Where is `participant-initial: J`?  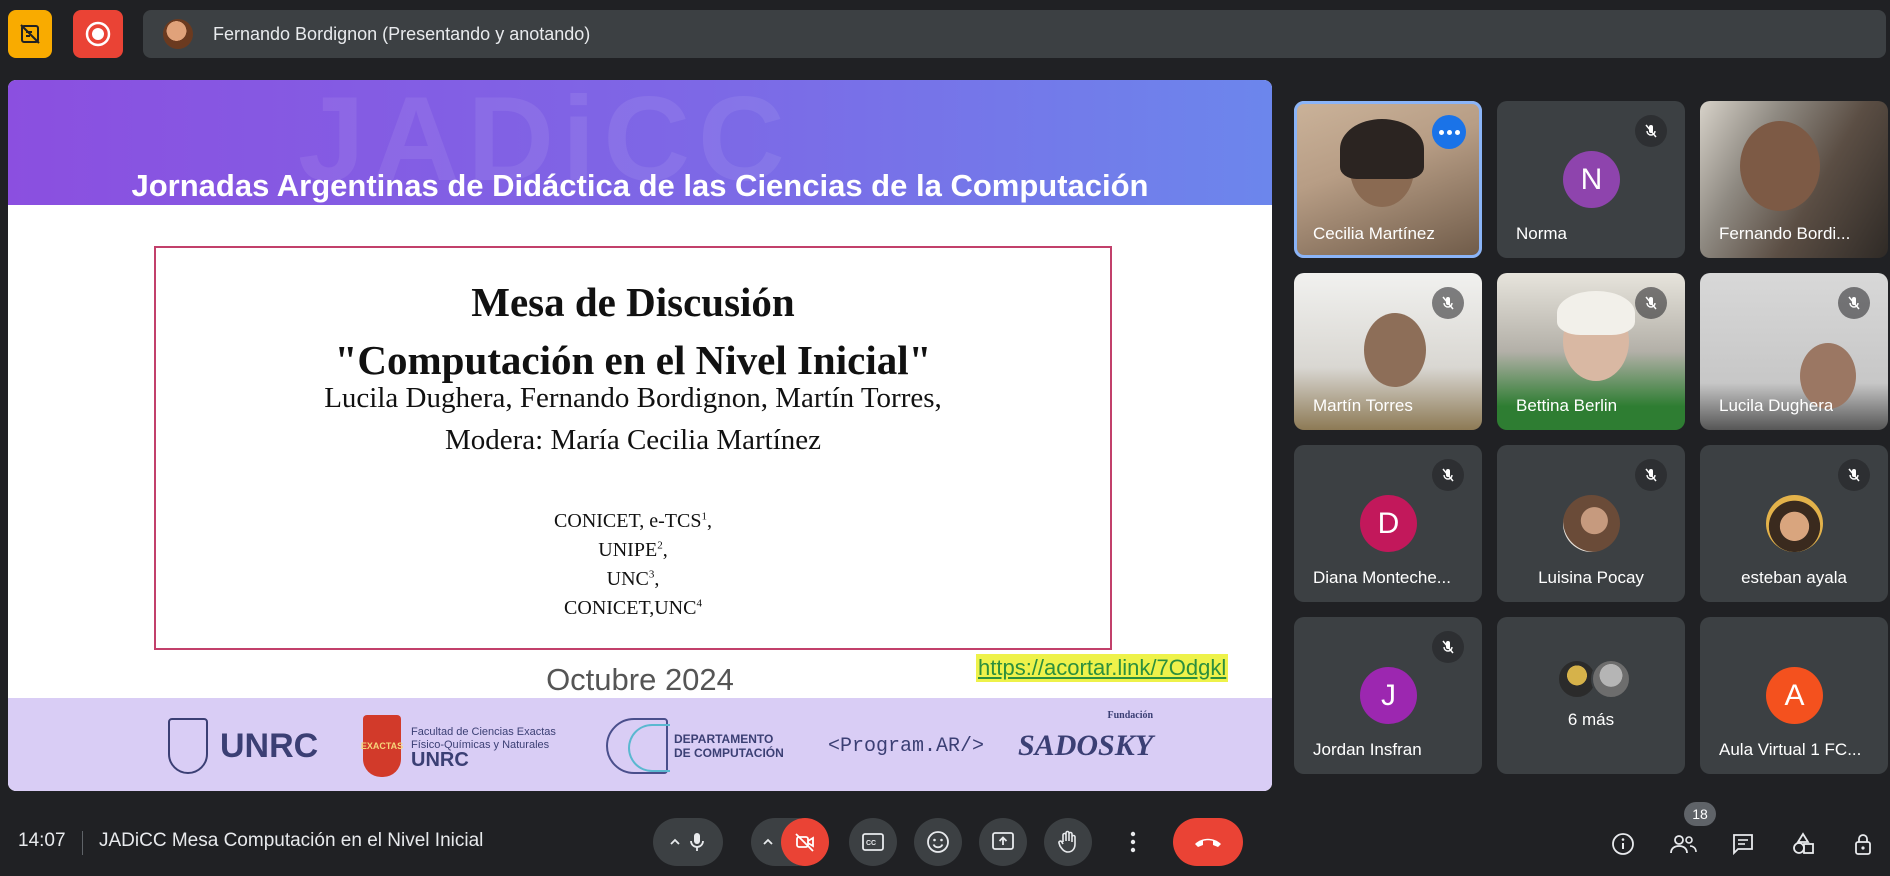 participant-initial: J is located at coordinates (1388, 695).